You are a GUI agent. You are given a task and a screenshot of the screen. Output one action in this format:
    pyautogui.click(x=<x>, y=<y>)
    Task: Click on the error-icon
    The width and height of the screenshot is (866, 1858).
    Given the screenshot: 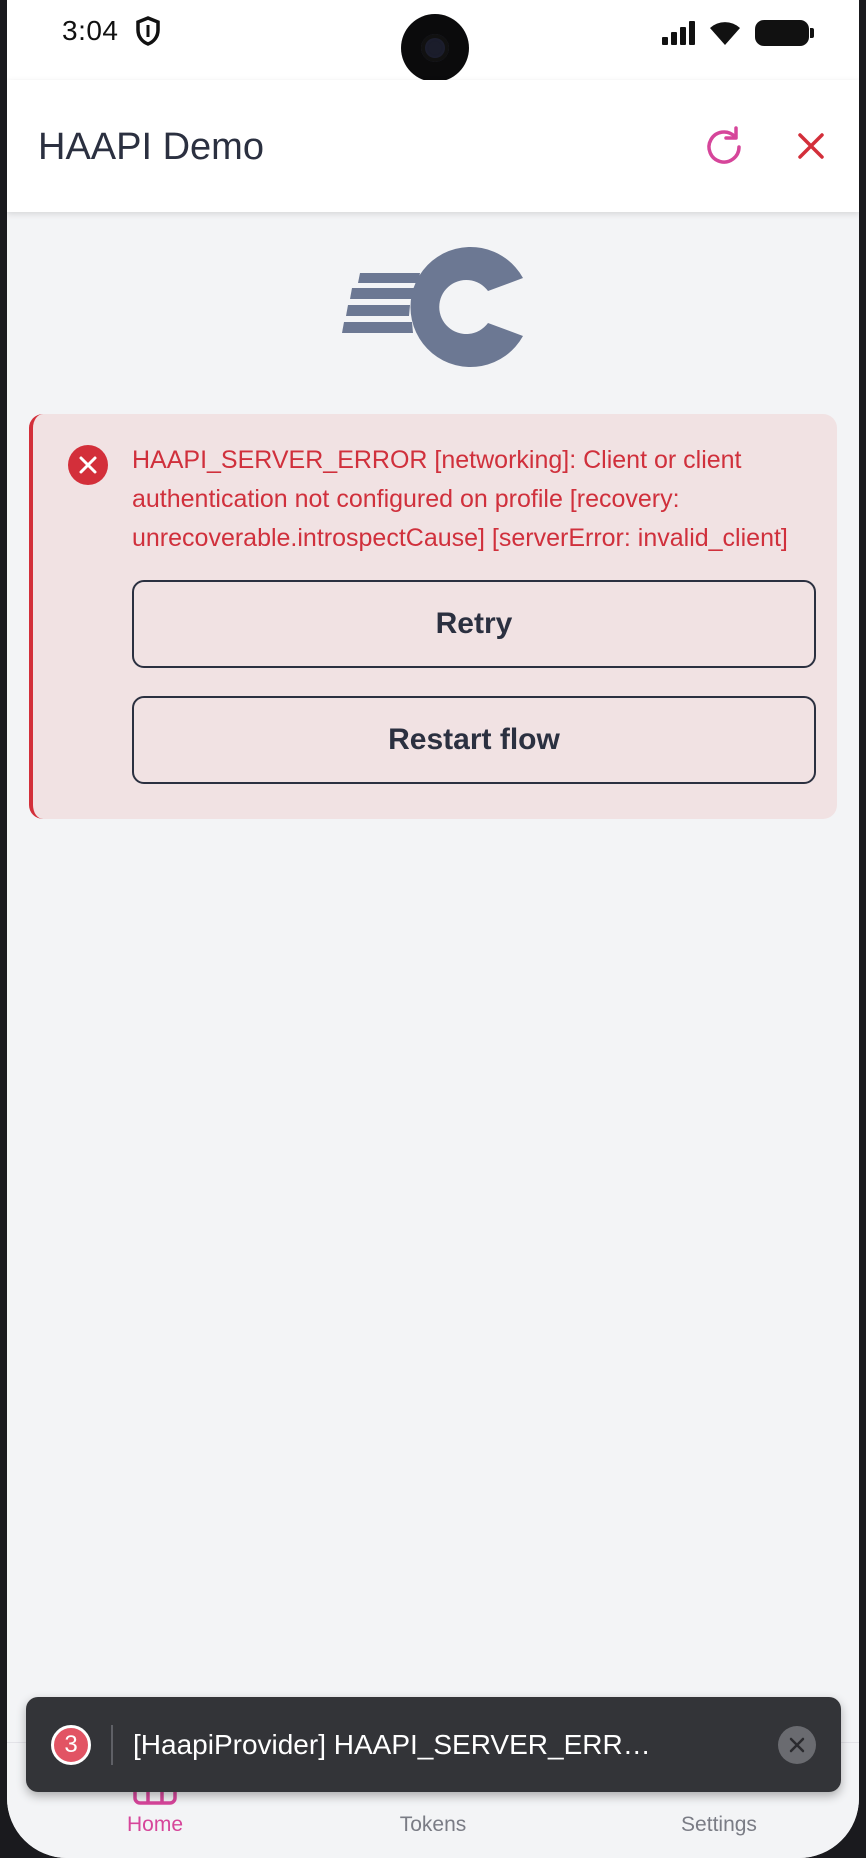 What is the action you would take?
    pyautogui.click(x=88, y=465)
    